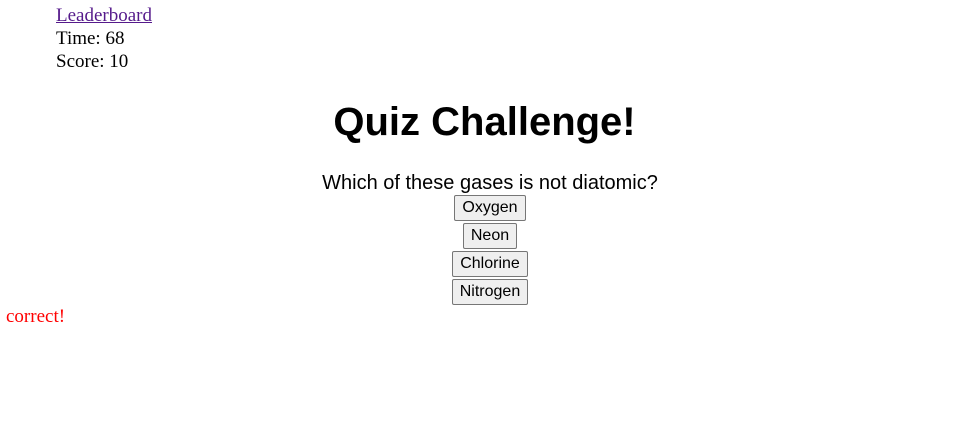 The width and height of the screenshot is (969, 437). I want to click on page-title: Quiz Challenge!, so click(484, 122).